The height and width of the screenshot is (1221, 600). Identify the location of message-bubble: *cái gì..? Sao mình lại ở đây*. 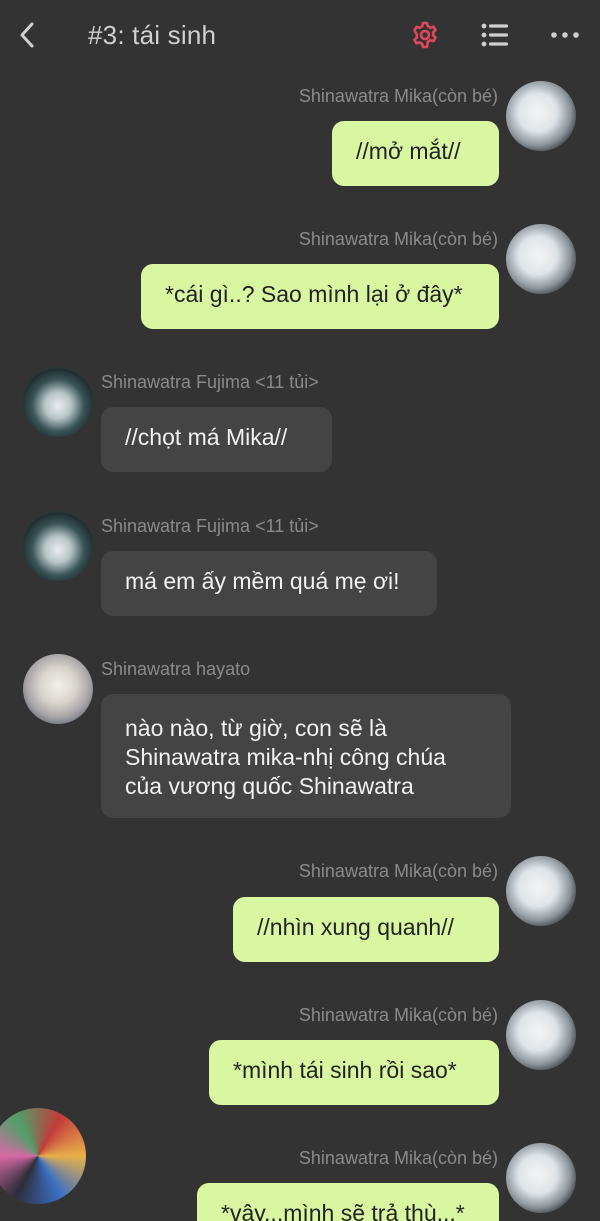
(320, 296).